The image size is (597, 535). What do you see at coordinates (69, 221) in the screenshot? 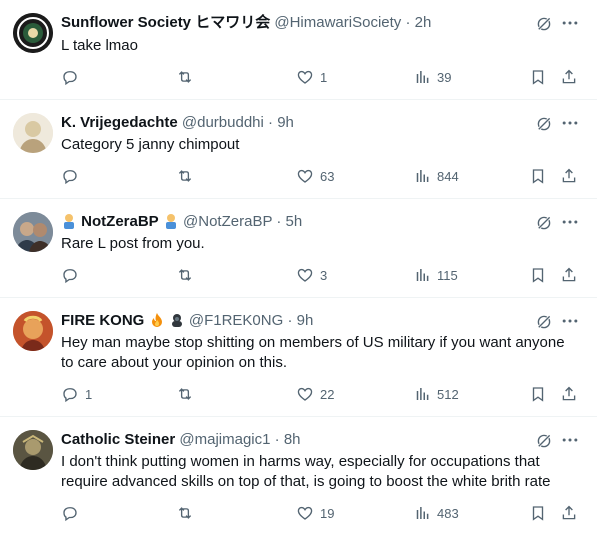
I see `person-shrug-icon` at bounding box center [69, 221].